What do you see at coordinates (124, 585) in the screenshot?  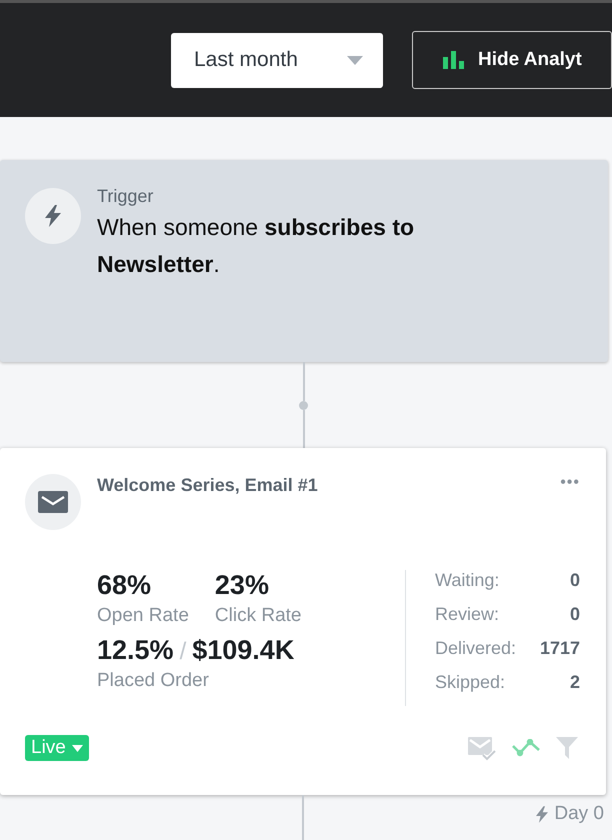 I see `stat-value: 68%` at bounding box center [124, 585].